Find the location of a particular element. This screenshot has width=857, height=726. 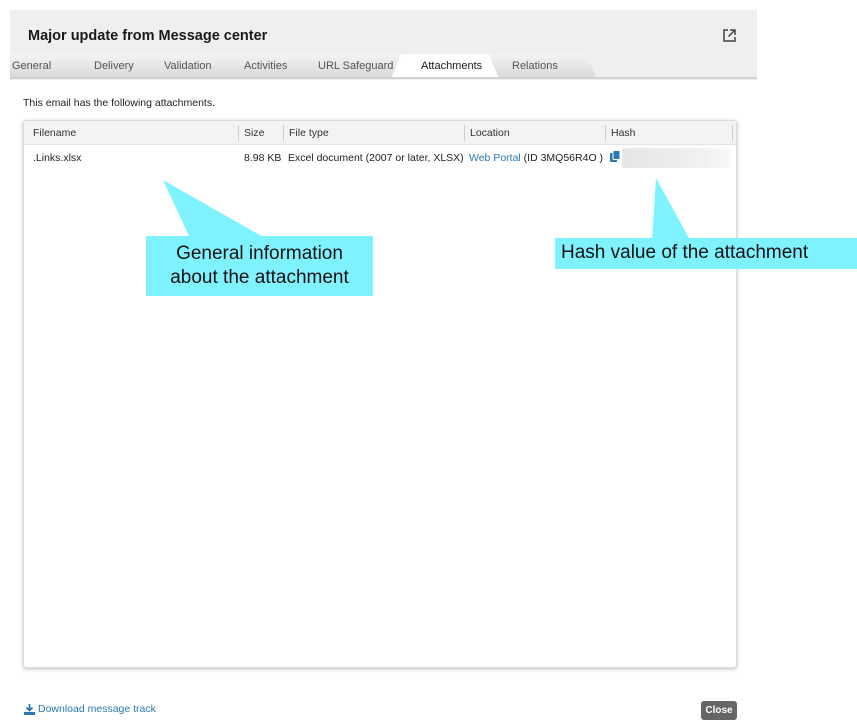

cell-filename: .Links.xlsx is located at coordinates (57, 158).